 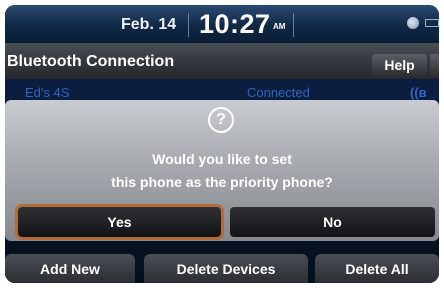 I want to click on yes-button: Yes, so click(x=119, y=222).